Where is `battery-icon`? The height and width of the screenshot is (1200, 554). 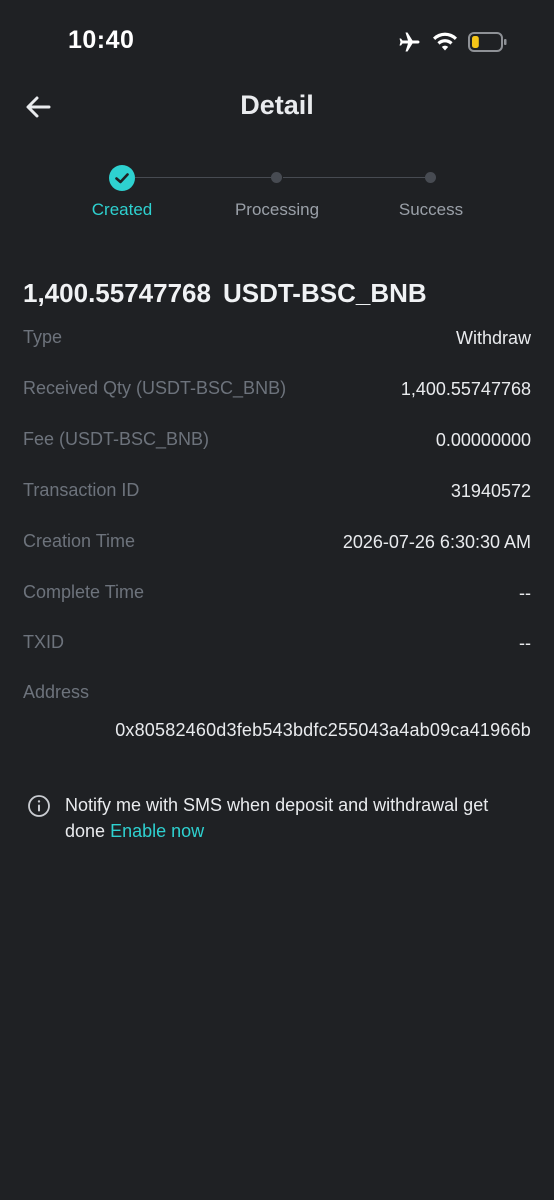 battery-icon is located at coordinates (488, 42).